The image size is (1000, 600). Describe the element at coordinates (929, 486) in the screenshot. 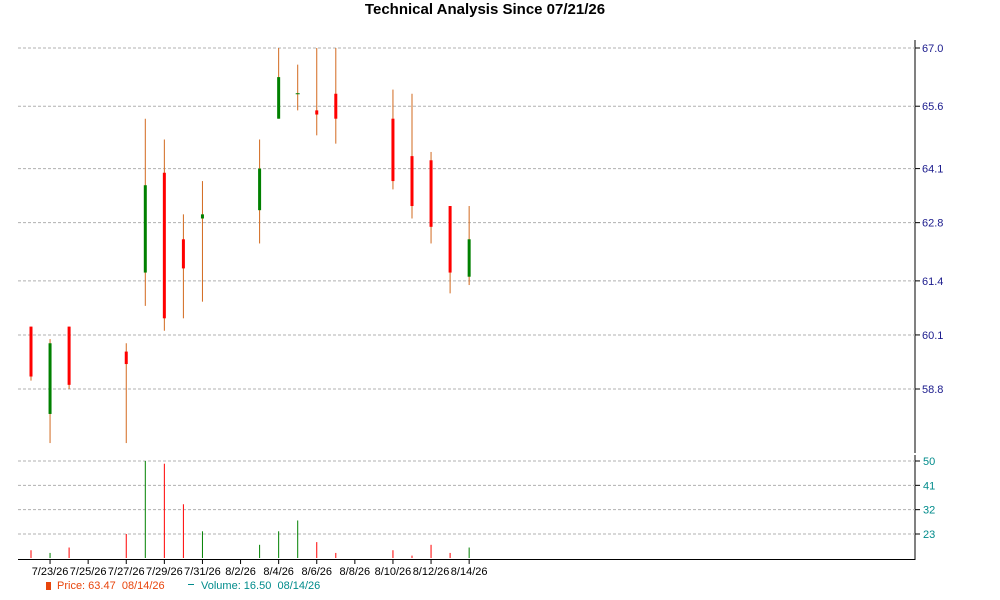

I see `volume-tick-label: 41` at that location.